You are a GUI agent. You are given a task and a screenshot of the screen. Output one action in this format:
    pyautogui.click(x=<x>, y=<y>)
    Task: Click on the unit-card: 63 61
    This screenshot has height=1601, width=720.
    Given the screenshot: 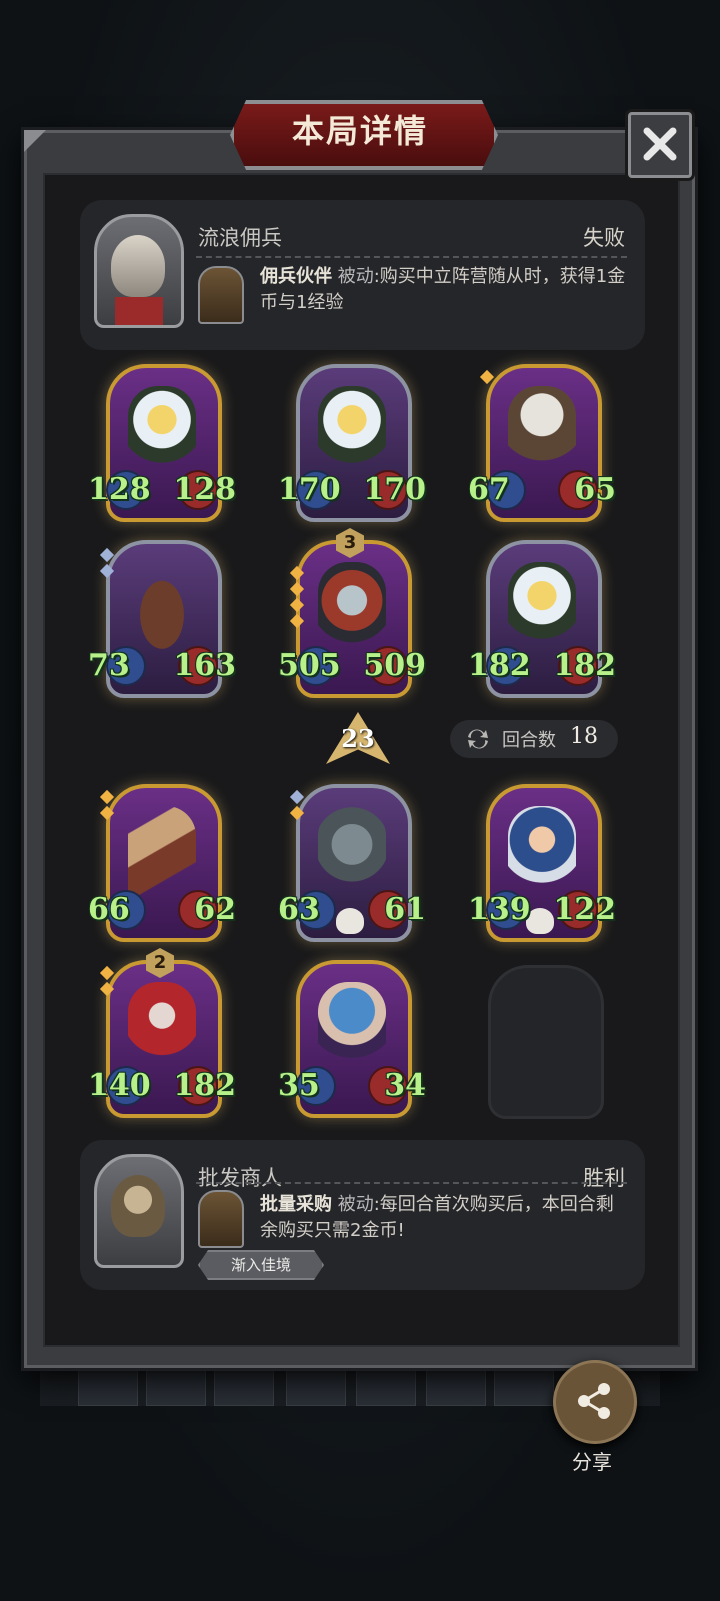 What is the action you would take?
    pyautogui.click(x=352, y=863)
    